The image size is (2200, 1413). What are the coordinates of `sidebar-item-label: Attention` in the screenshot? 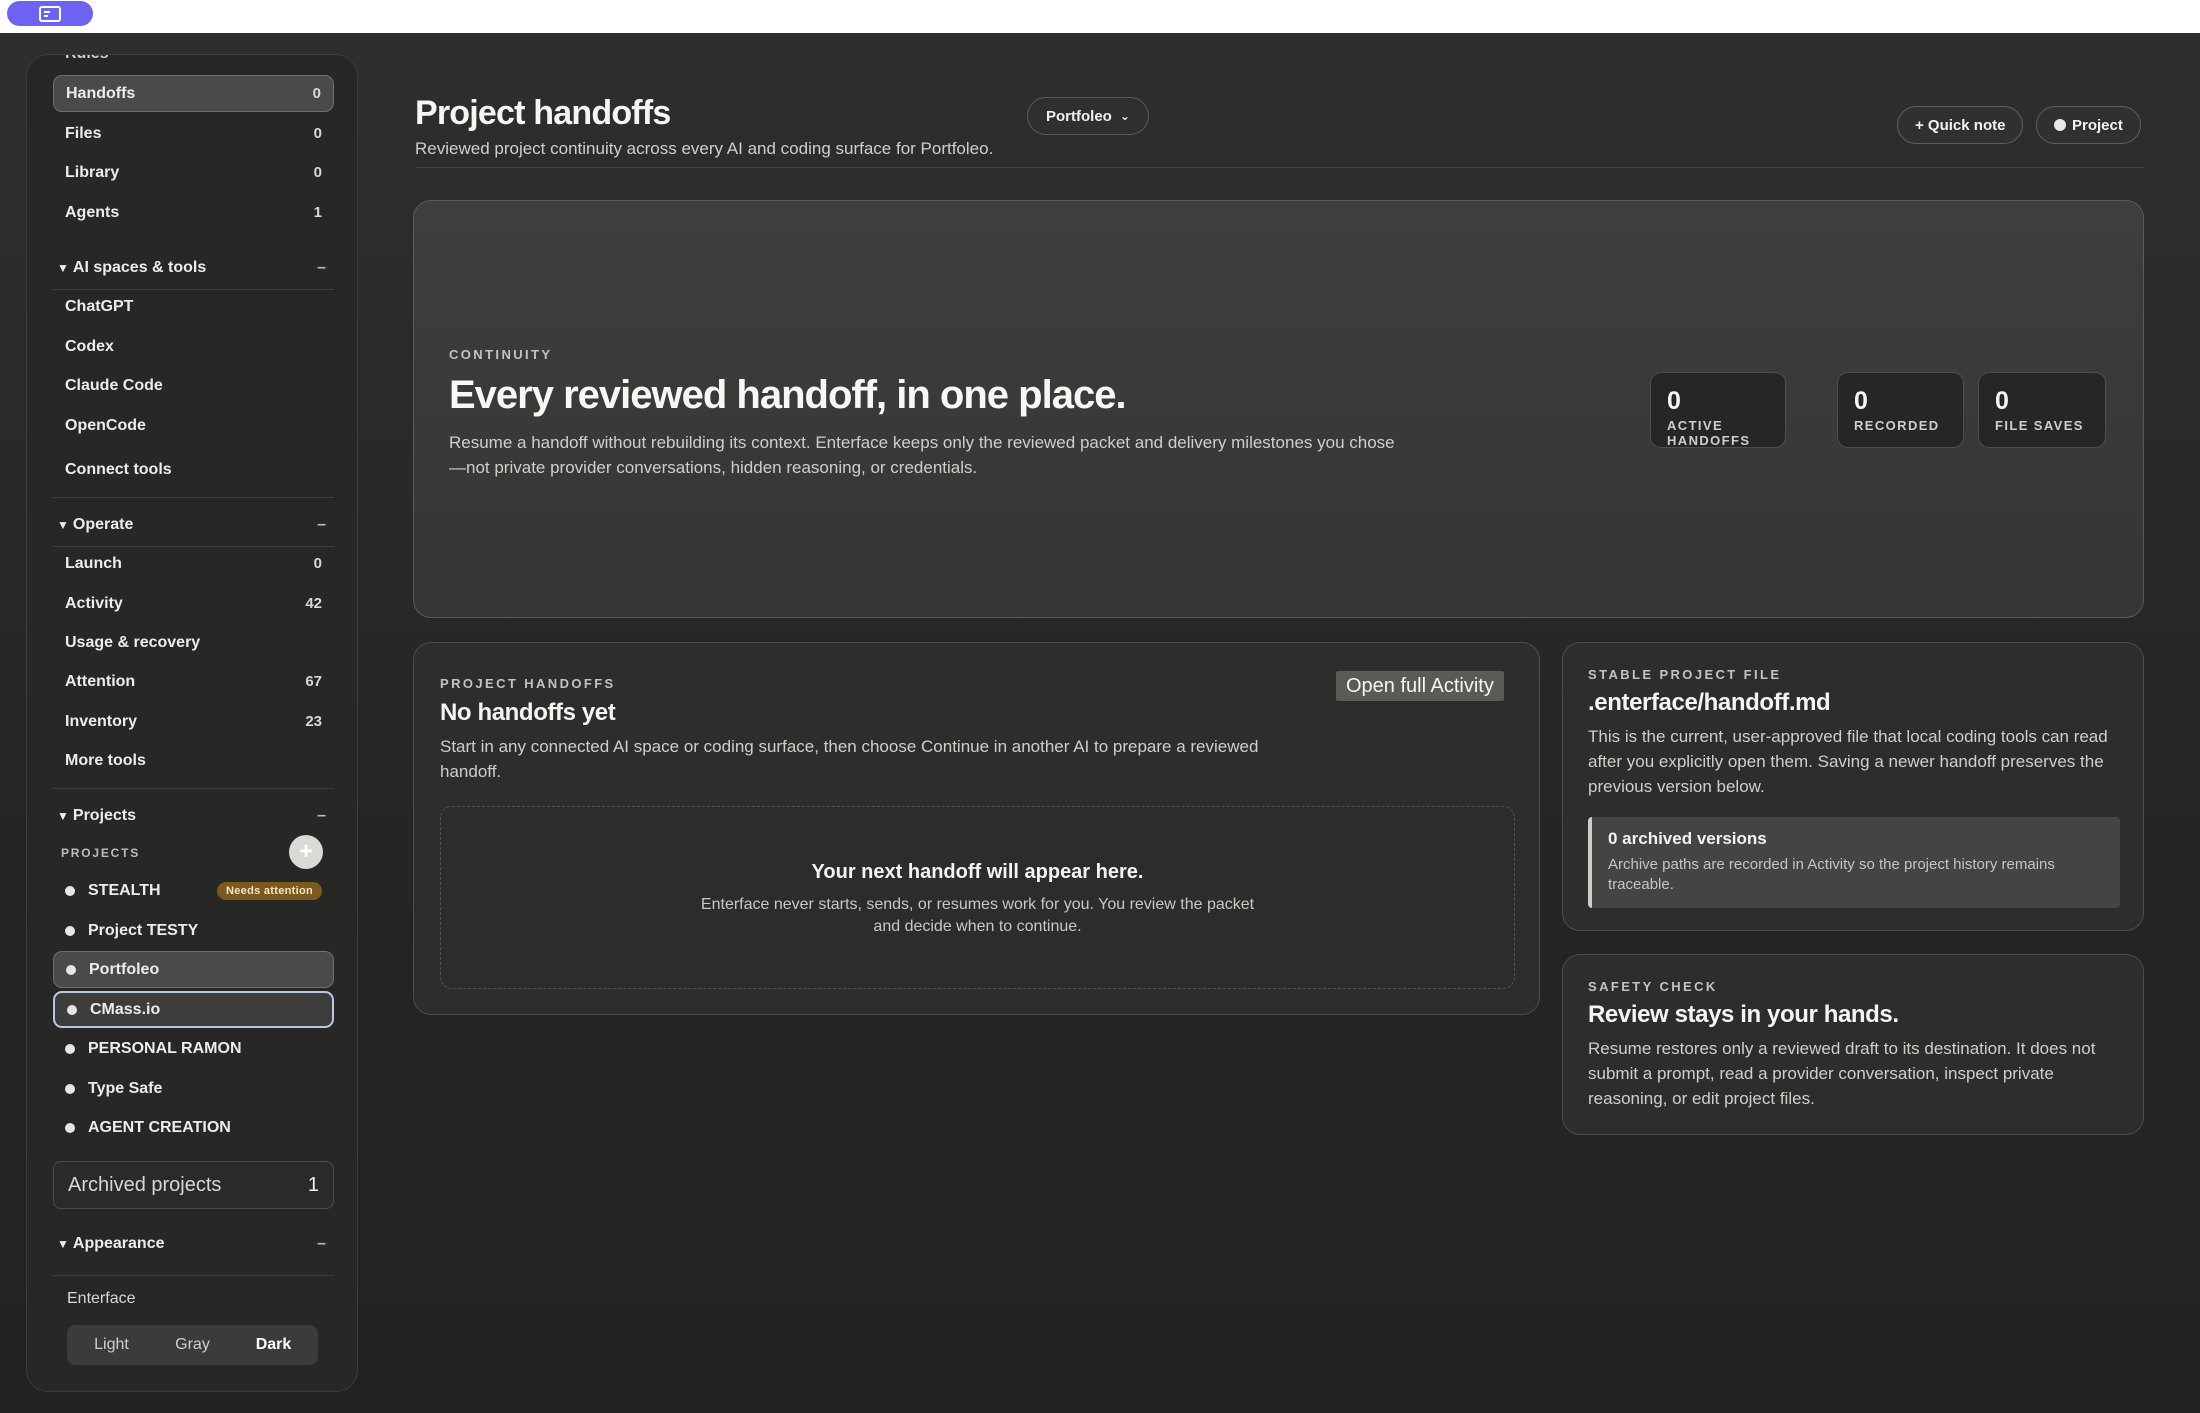 It's located at (100, 681).